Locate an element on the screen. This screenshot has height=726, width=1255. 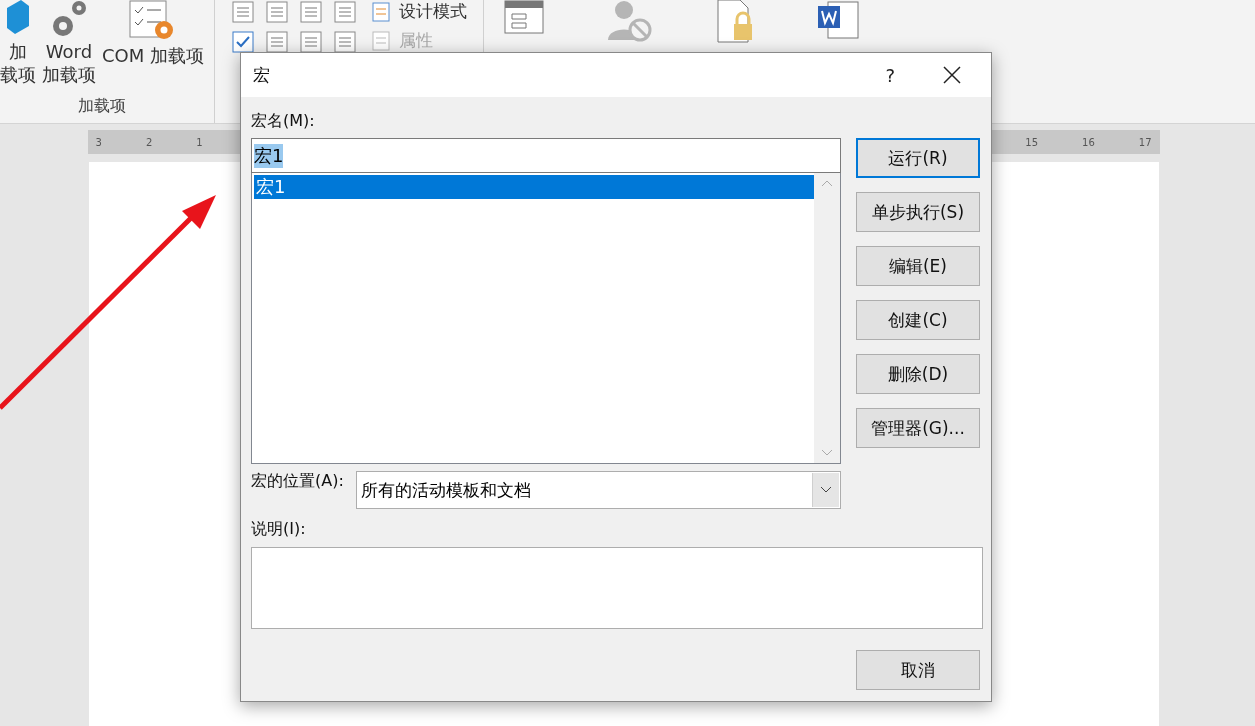
dialog-button: 运行(R) is located at coordinates (918, 158).